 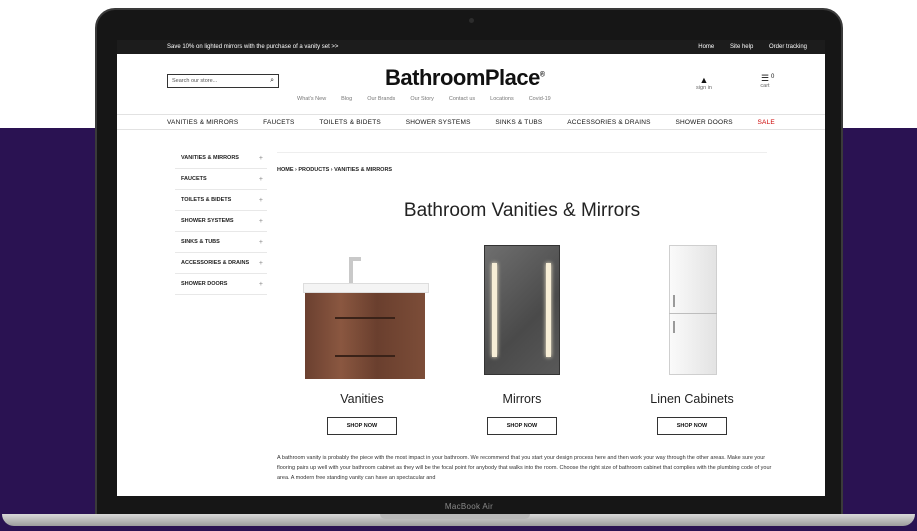 I want to click on utility-links: Home Site help Order tracking, so click(x=745, y=47).